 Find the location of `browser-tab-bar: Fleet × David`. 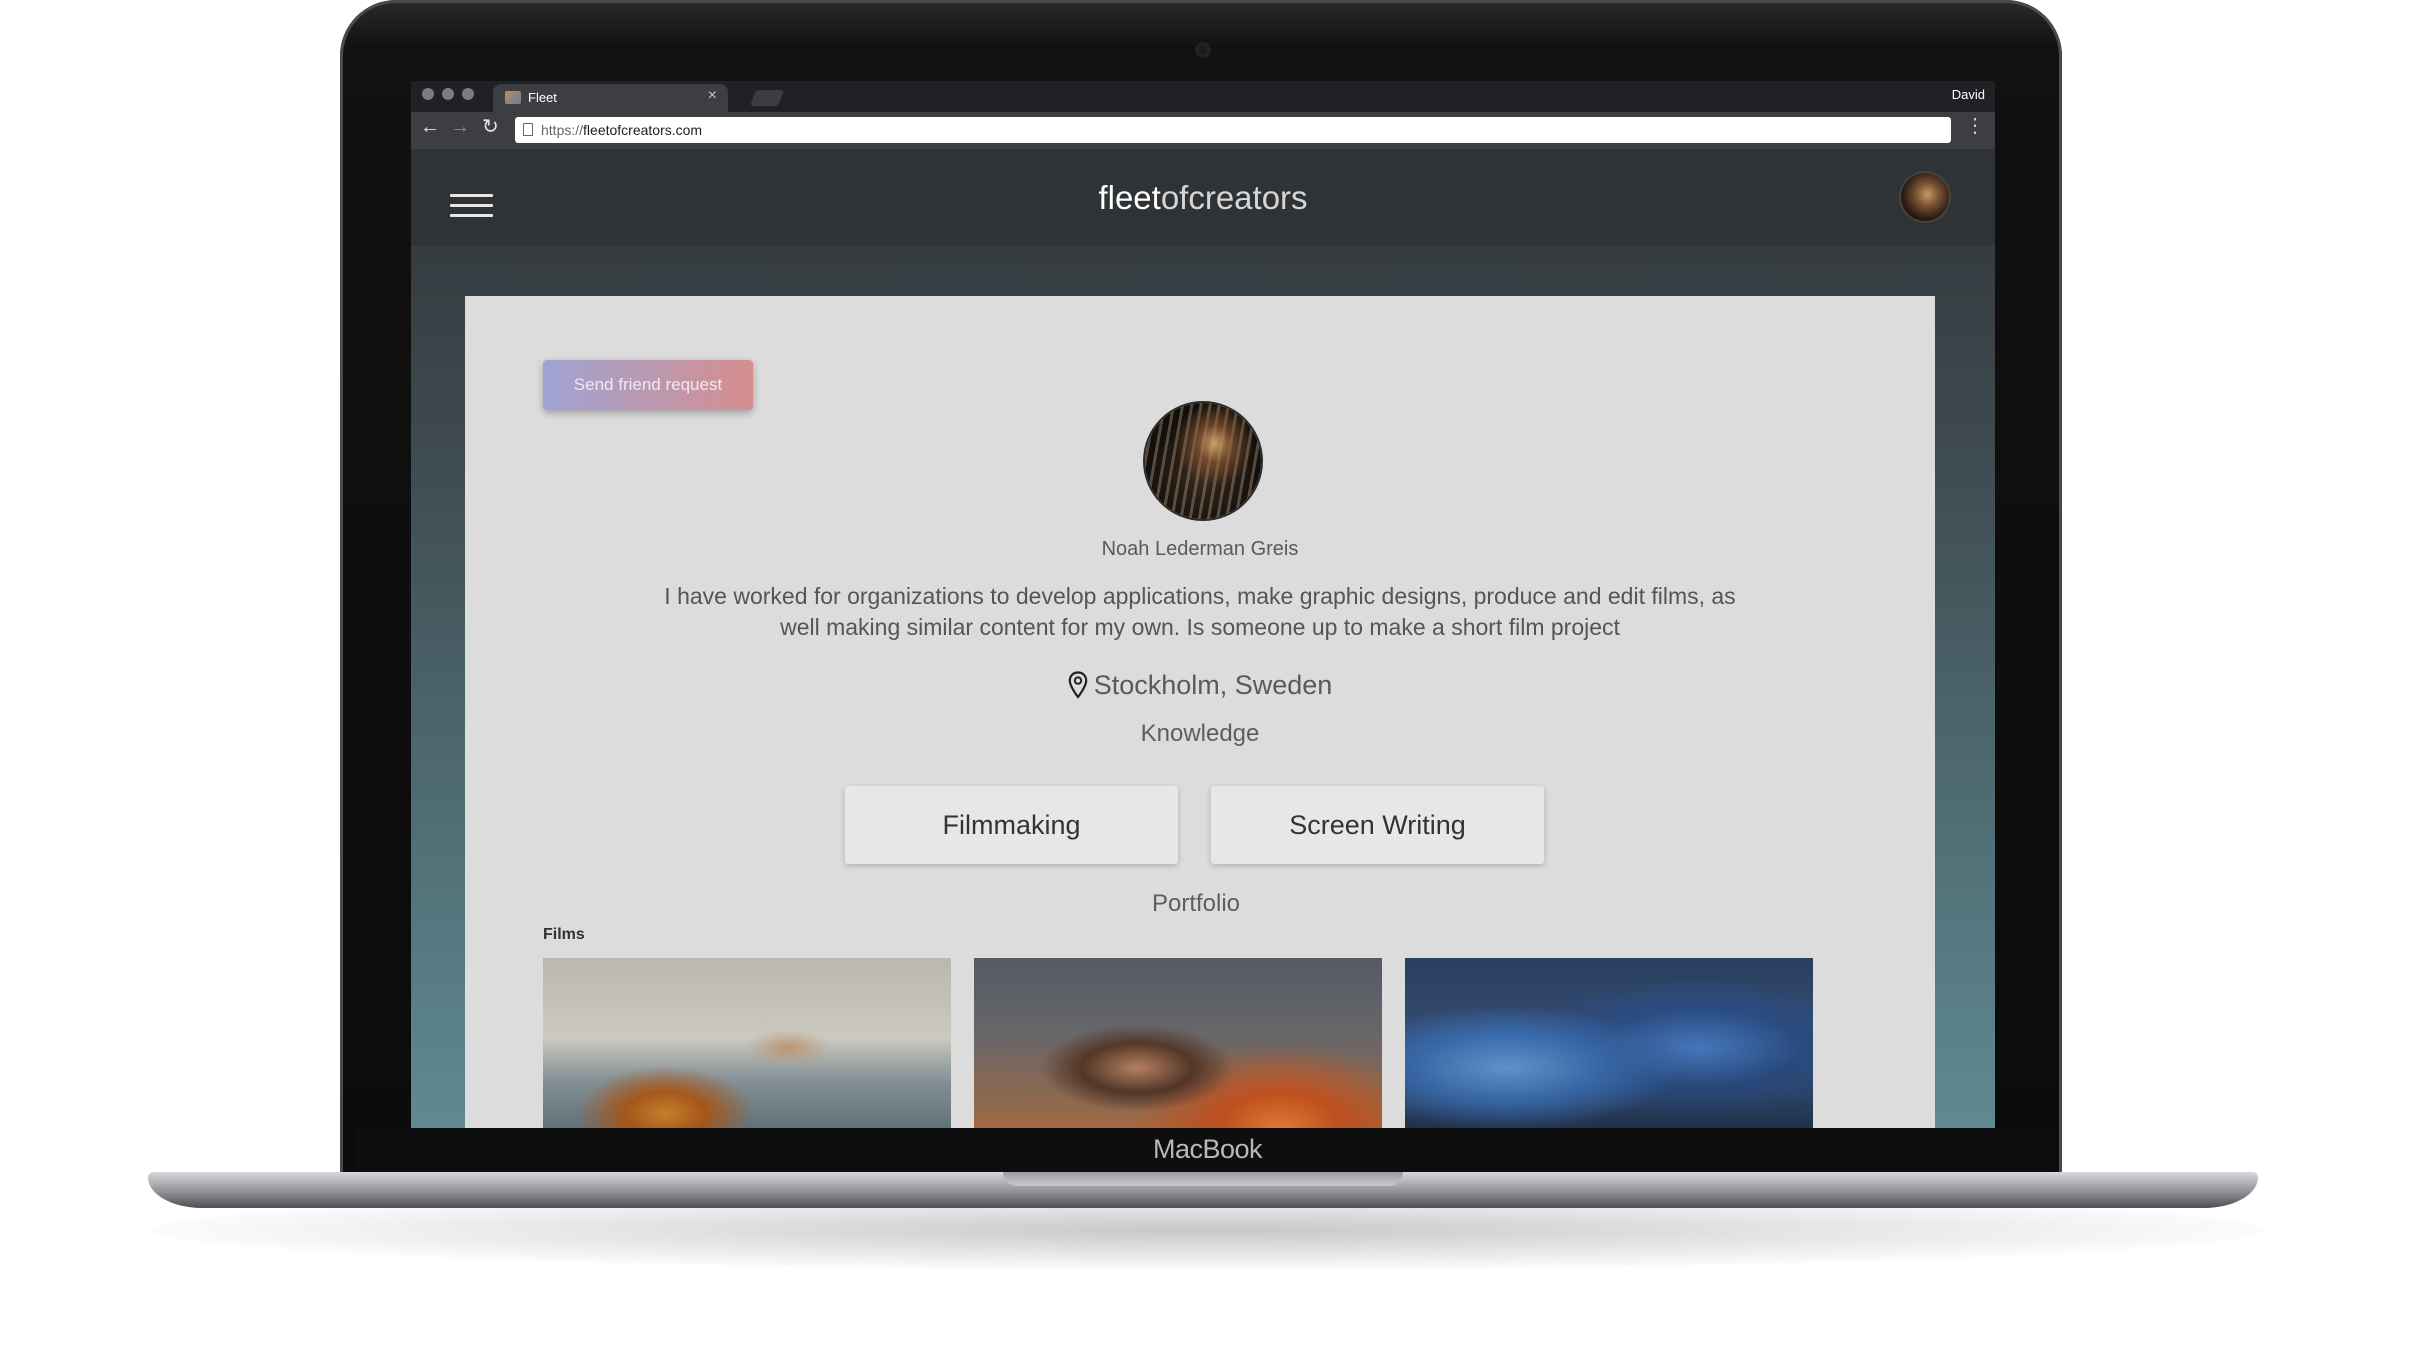

browser-tab-bar: Fleet × David is located at coordinates (1203, 96).